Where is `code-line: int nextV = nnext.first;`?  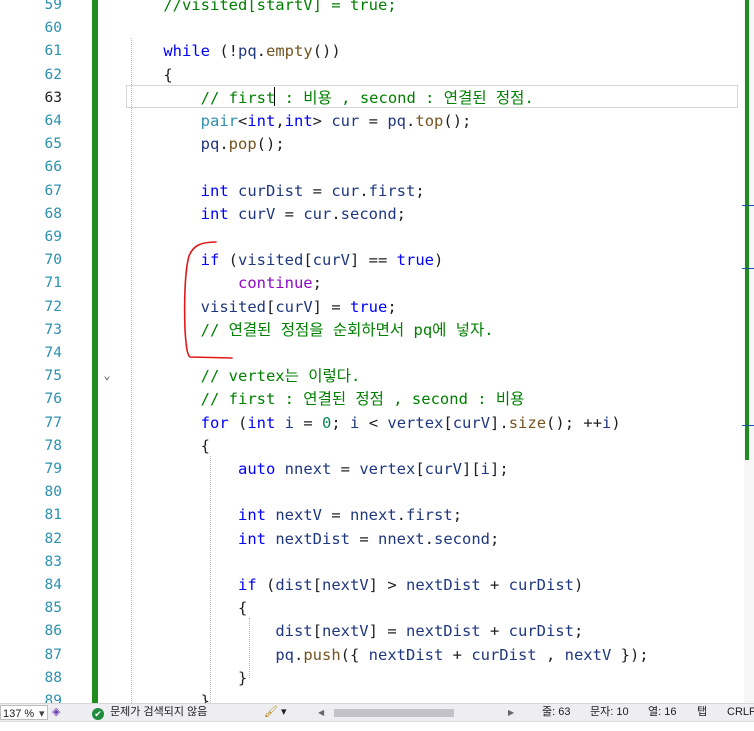 code-line: int nextV = nnext.first; is located at coordinates (294, 515).